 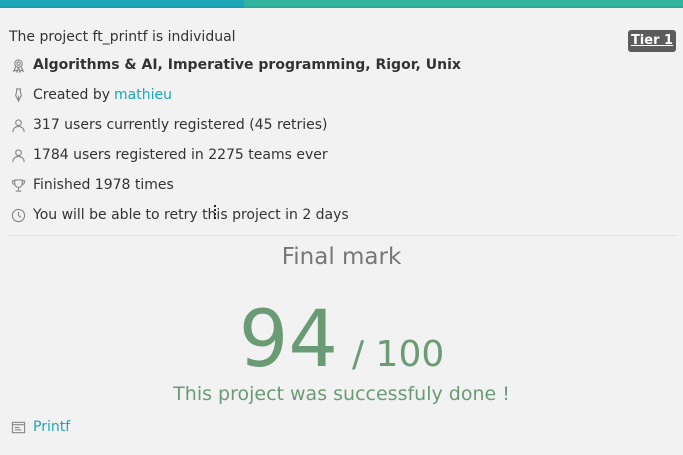 I want to click on creator-row: Created by mathieu, so click(x=91, y=95).